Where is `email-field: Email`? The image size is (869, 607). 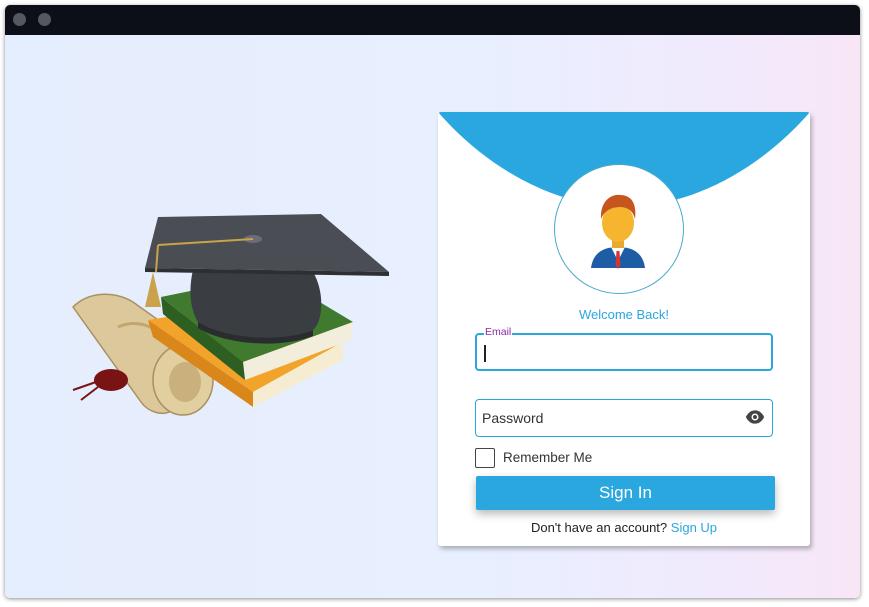 email-field: Email is located at coordinates (624, 348).